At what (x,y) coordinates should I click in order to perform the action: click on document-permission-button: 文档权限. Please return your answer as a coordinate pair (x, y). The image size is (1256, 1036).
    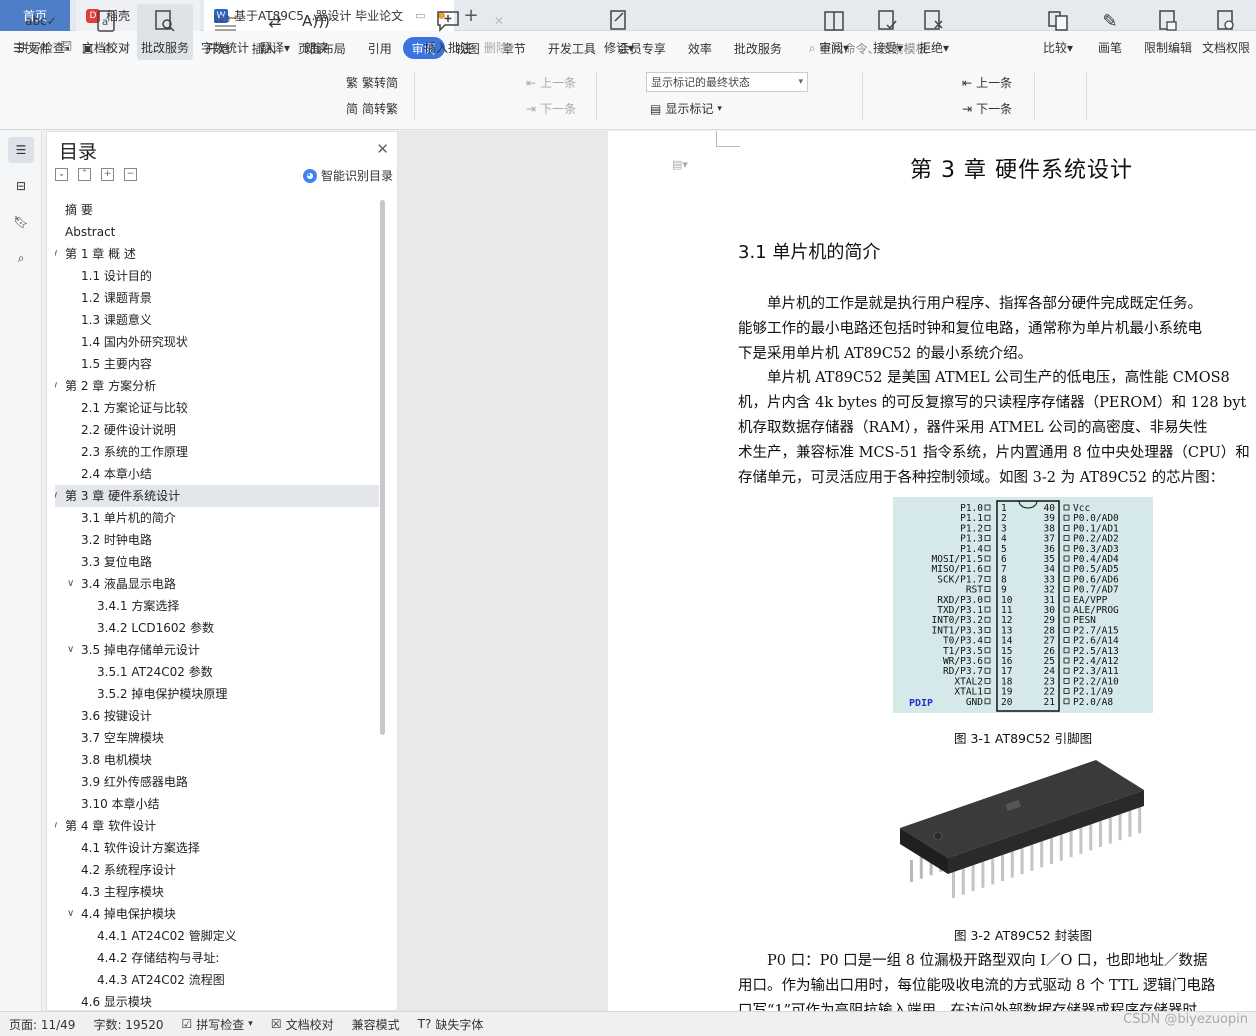
    Looking at the image, I should click on (1226, 32).